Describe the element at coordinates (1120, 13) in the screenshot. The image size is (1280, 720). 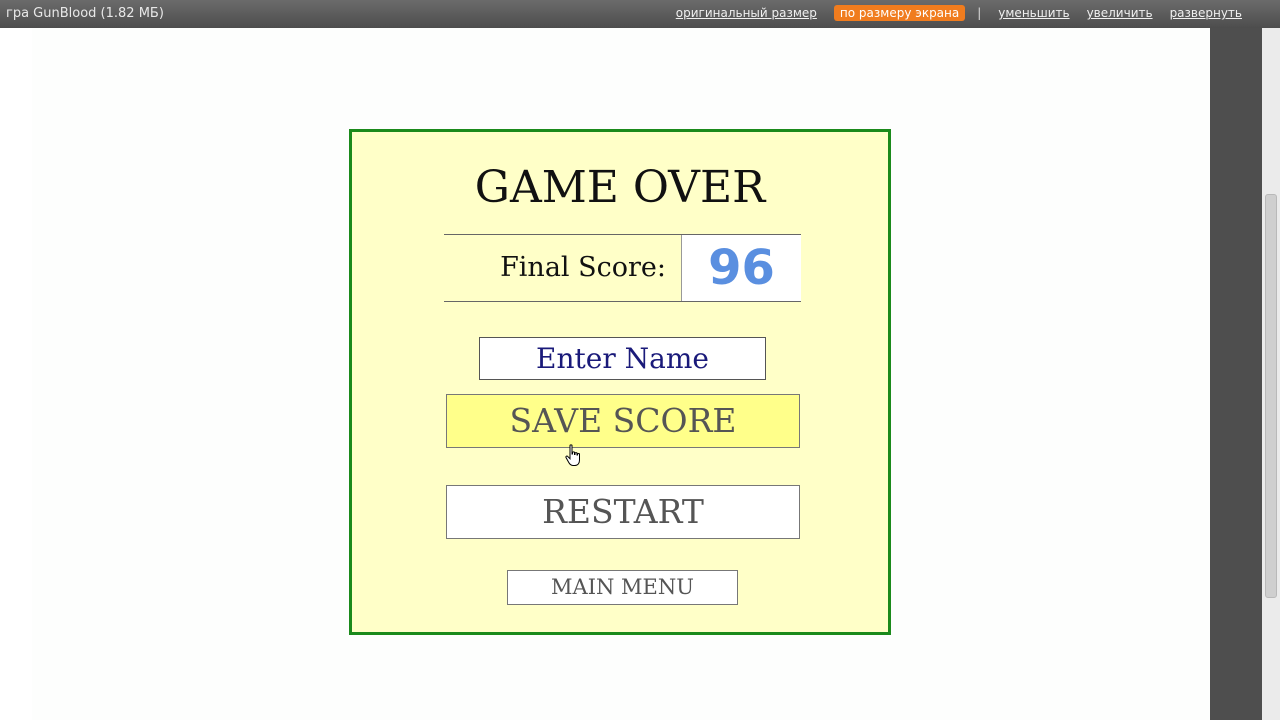
I see `zoom-in-link: увеличить` at that location.